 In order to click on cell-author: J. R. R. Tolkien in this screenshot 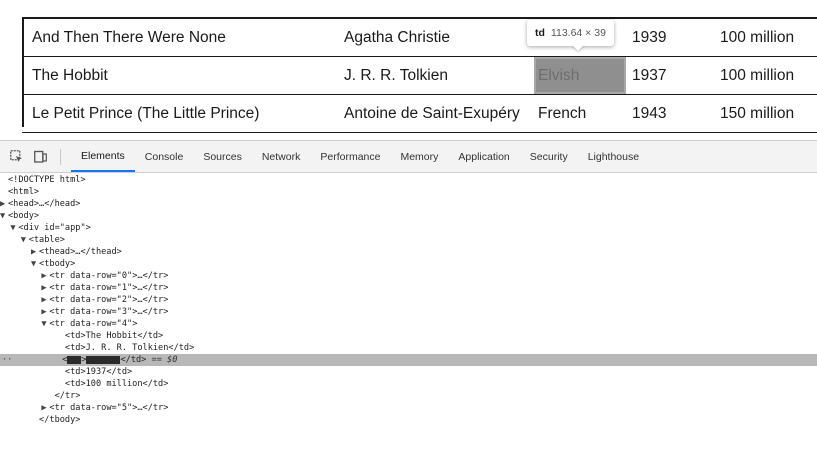, I will do `click(433, 75)`.